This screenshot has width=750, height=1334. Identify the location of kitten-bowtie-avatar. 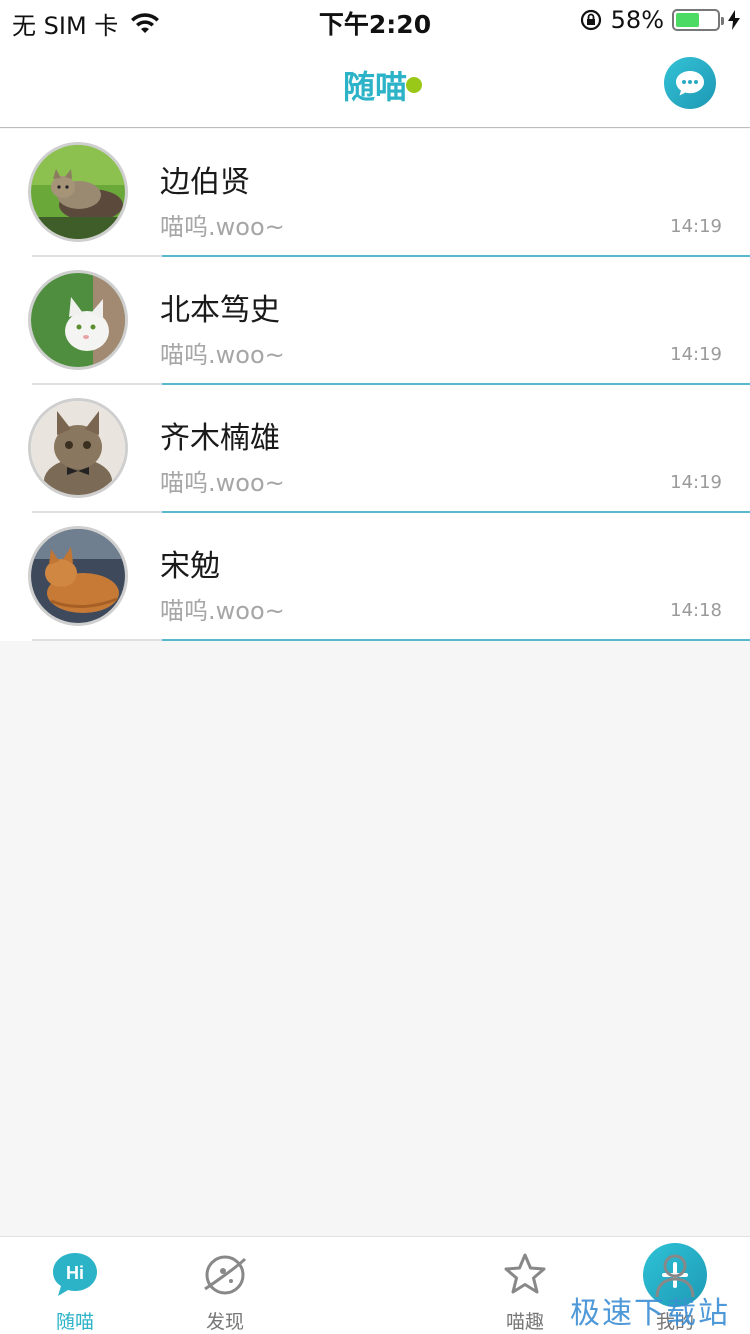
(78, 448).